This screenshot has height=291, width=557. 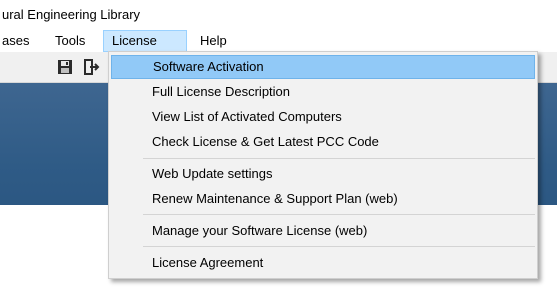 What do you see at coordinates (323, 199) in the screenshot?
I see `menu-item-renew-maintenance: Renew Maintenance & Support Plan (web)` at bounding box center [323, 199].